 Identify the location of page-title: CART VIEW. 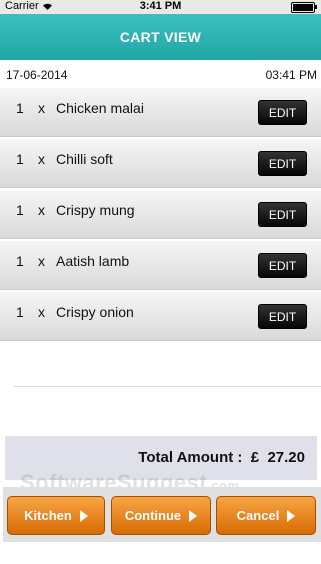
(160, 37).